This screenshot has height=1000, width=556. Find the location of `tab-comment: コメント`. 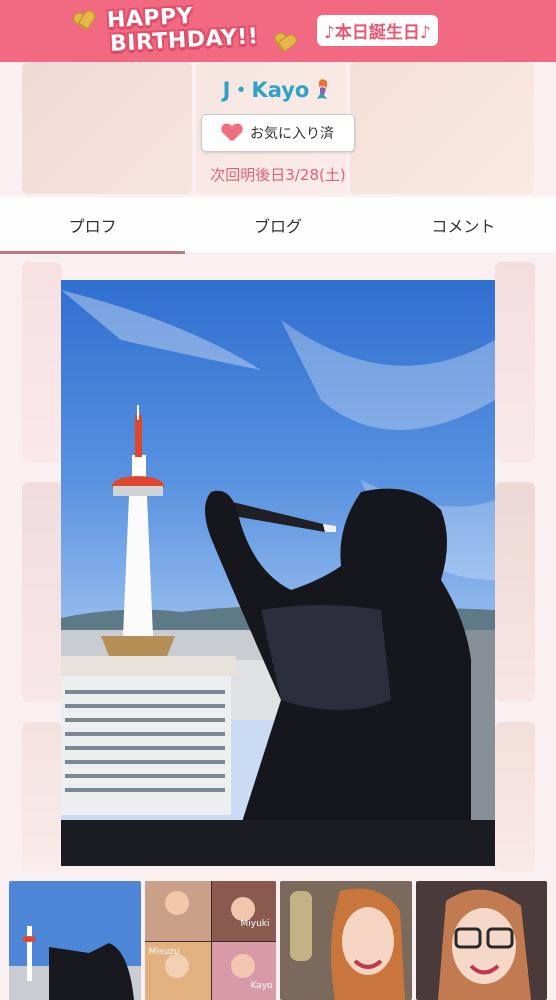

tab-comment: コメント is located at coordinates (463, 225).